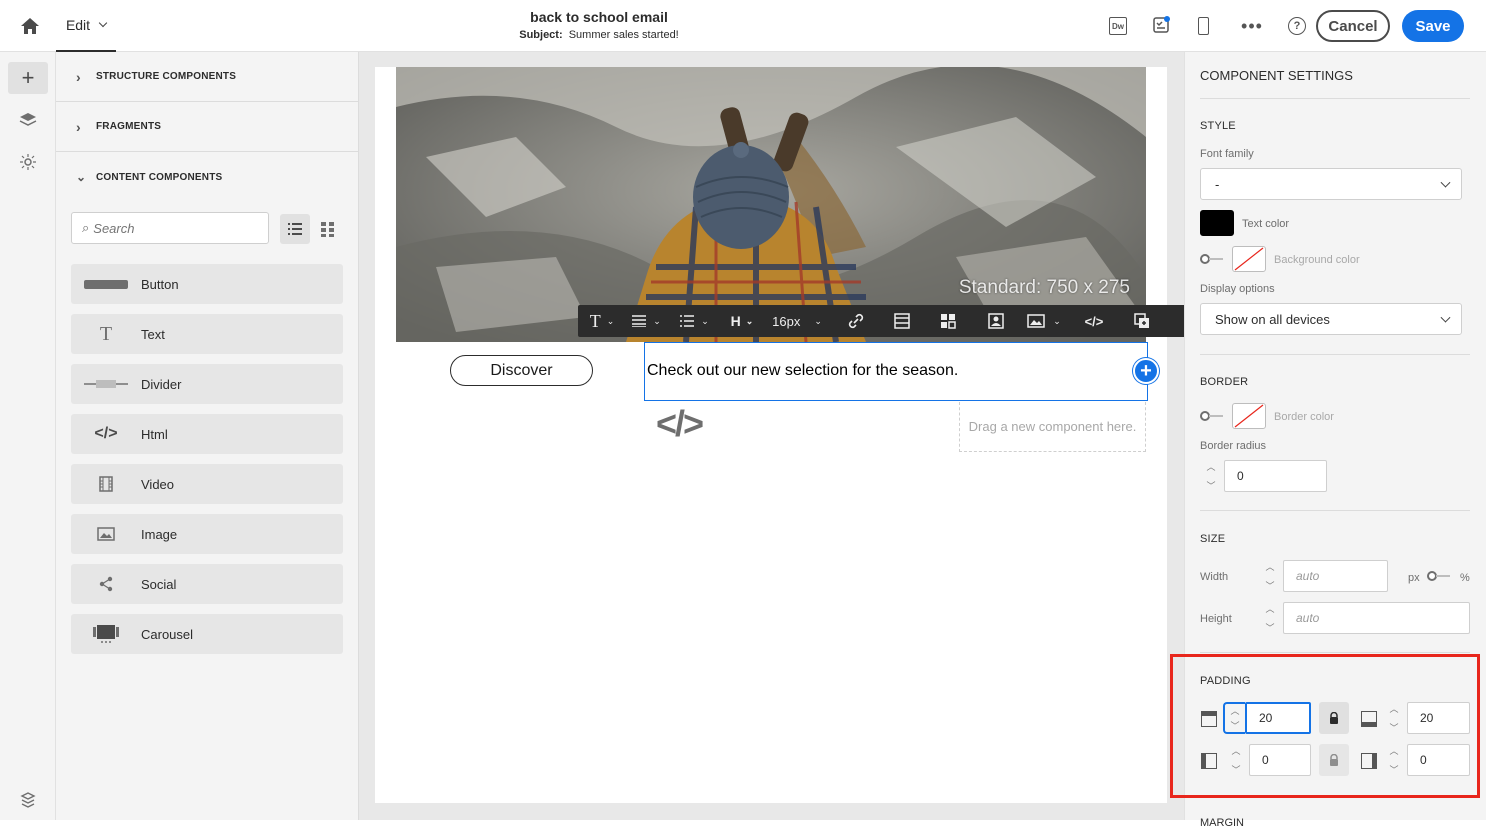 The width and height of the screenshot is (1486, 829). I want to click on padding-bottom-stepper: ︿ ﹀, so click(1394, 718).